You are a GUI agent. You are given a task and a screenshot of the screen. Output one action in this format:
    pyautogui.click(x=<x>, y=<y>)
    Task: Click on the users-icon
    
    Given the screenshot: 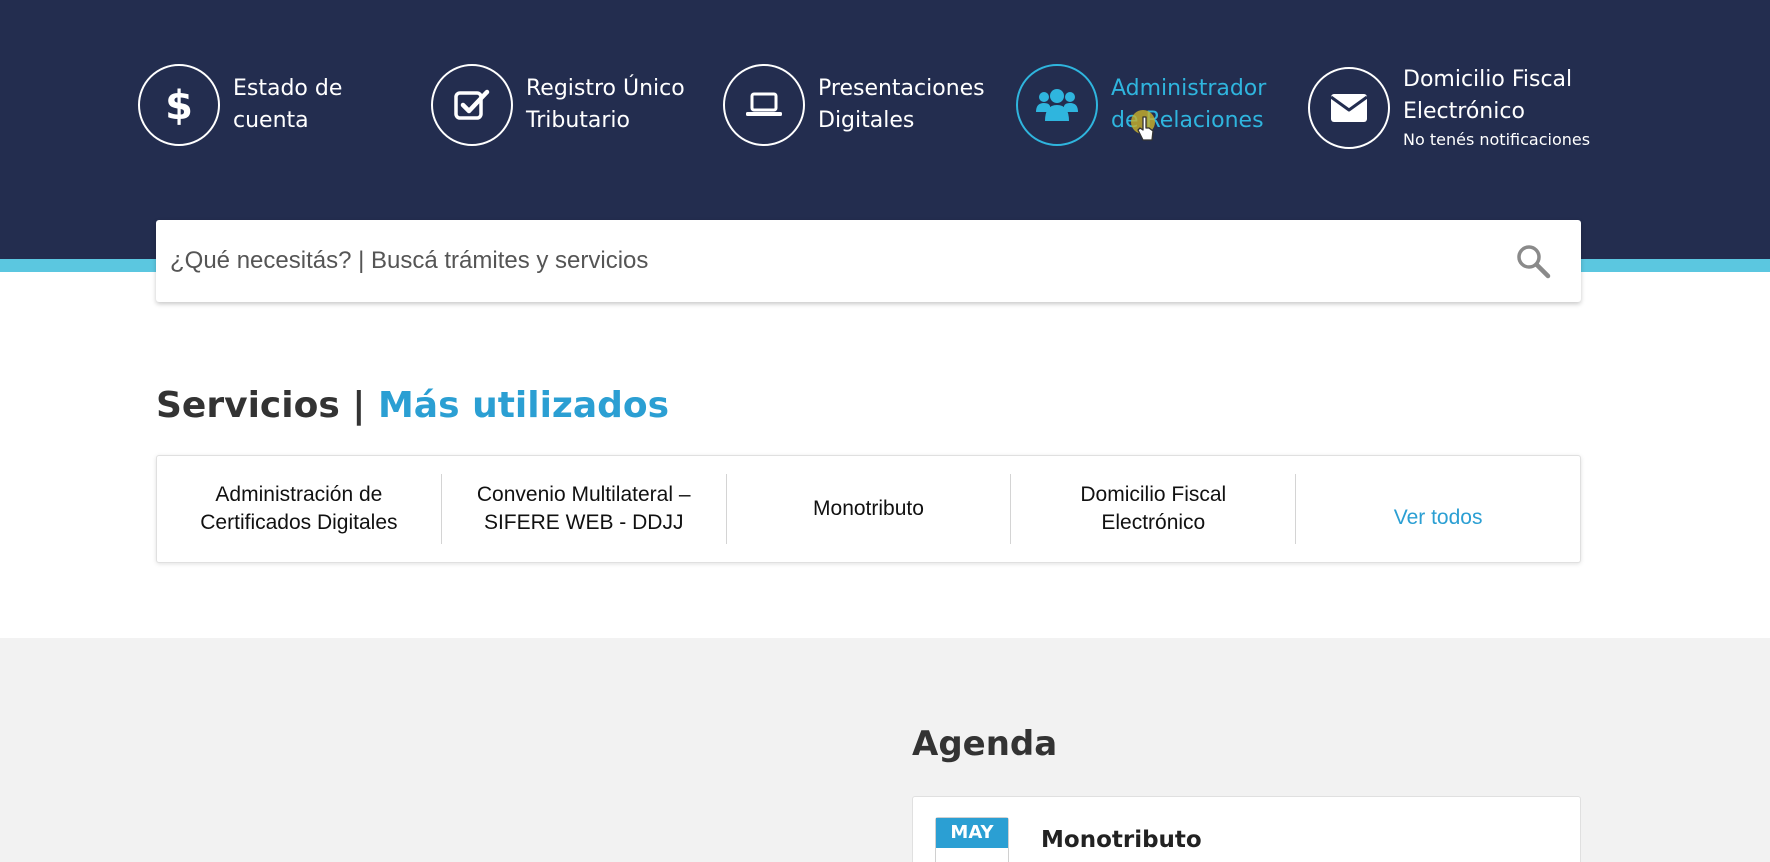 What is the action you would take?
    pyautogui.click(x=1057, y=105)
    